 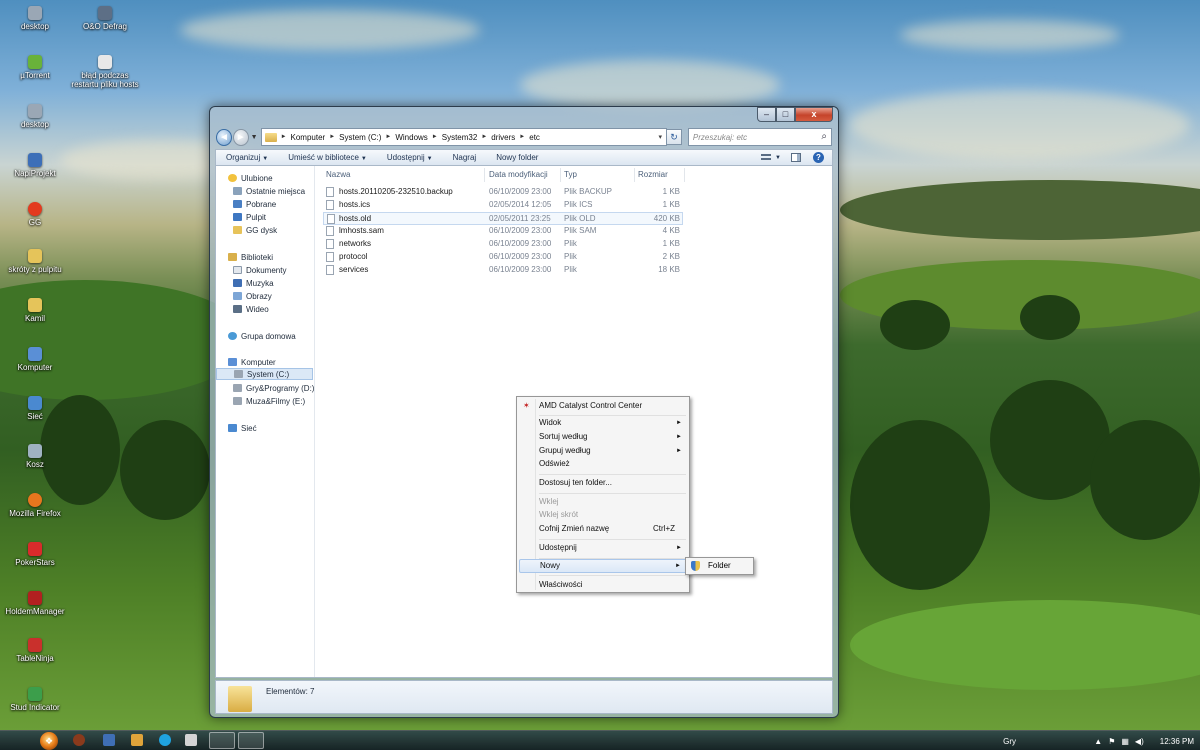 What do you see at coordinates (824, 136) in the screenshot?
I see `search-icon: ⌕` at bounding box center [824, 136].